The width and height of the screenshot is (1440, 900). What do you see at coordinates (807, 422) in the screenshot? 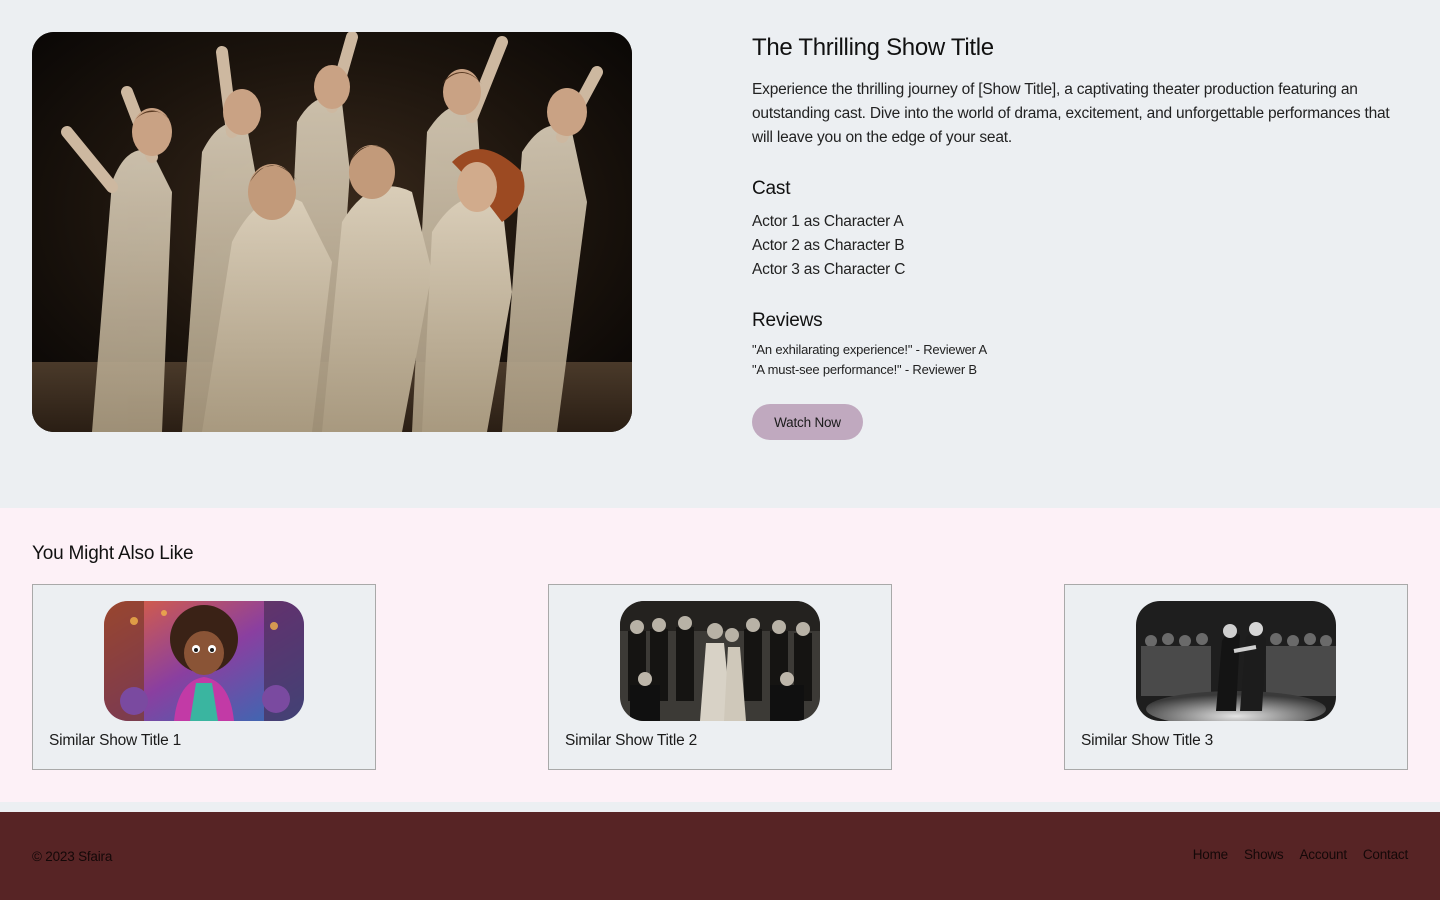
I see `watch-now-button: Watch Now` at bounding box center [807, 422].